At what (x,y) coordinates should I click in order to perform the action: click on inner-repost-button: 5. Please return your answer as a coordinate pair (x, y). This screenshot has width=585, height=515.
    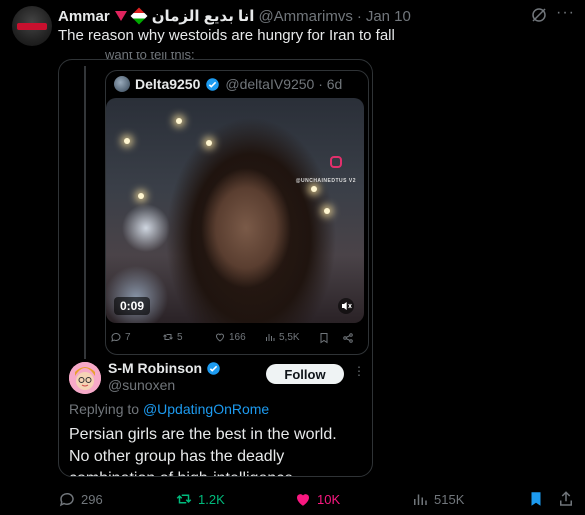
    Looking at the image, I should click on (172, 337).